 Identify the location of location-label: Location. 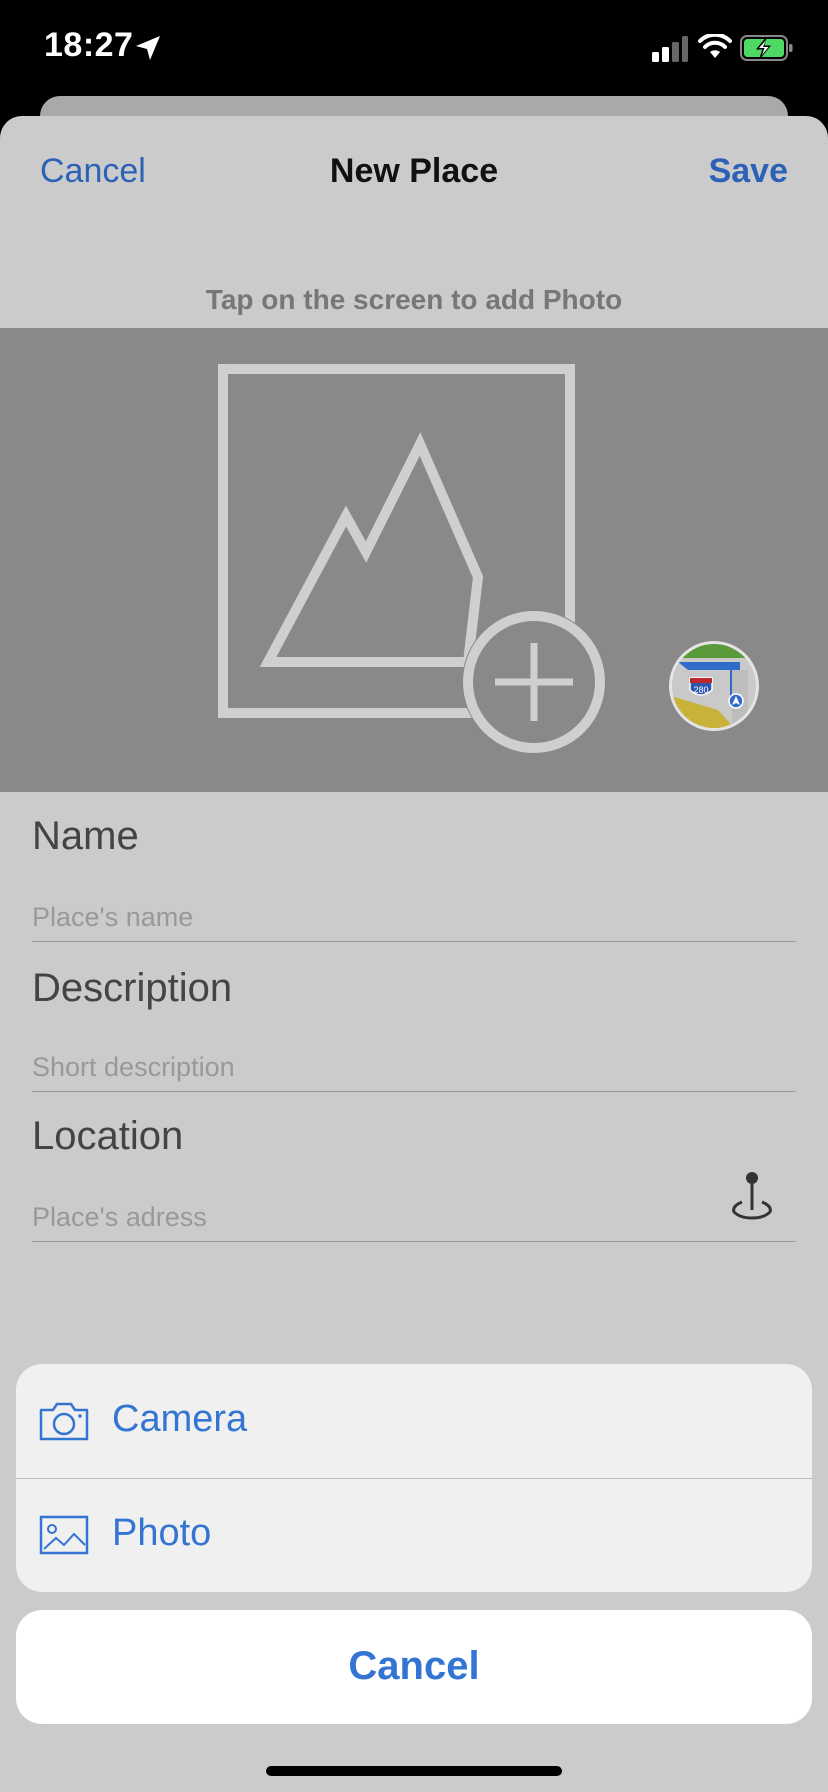
(108, 1136).